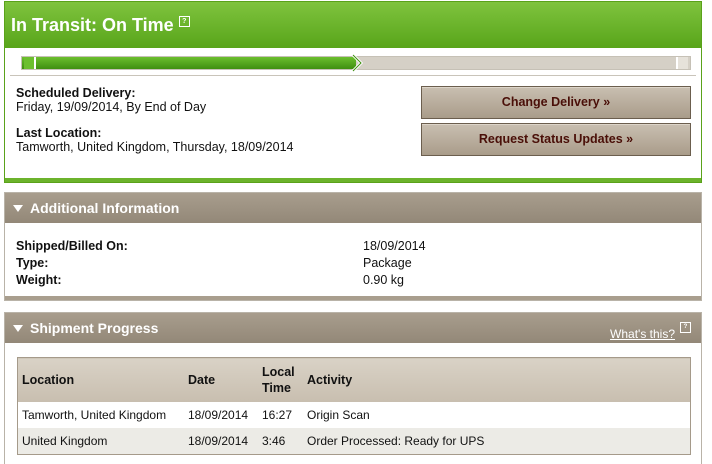 The image size is (712, 464). What do you see at coordinates (189, 63) in the screenshot?
I see `progress-fill` at bounding box center [189, 63].